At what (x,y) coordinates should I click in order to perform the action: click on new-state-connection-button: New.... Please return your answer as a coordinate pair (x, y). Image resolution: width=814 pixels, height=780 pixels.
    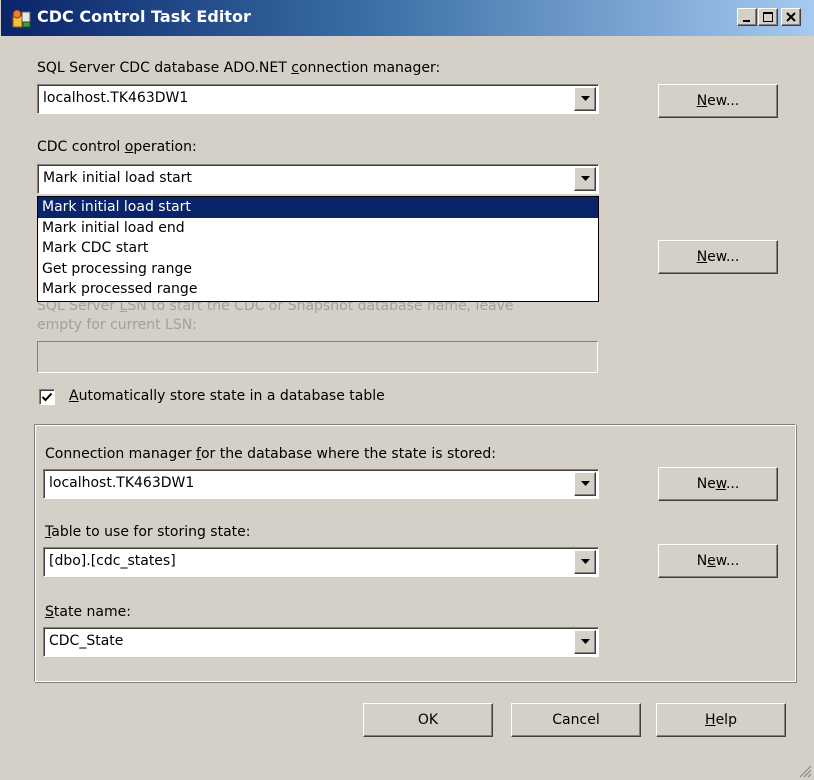
    Looking at the image, I should click on (718, 484).